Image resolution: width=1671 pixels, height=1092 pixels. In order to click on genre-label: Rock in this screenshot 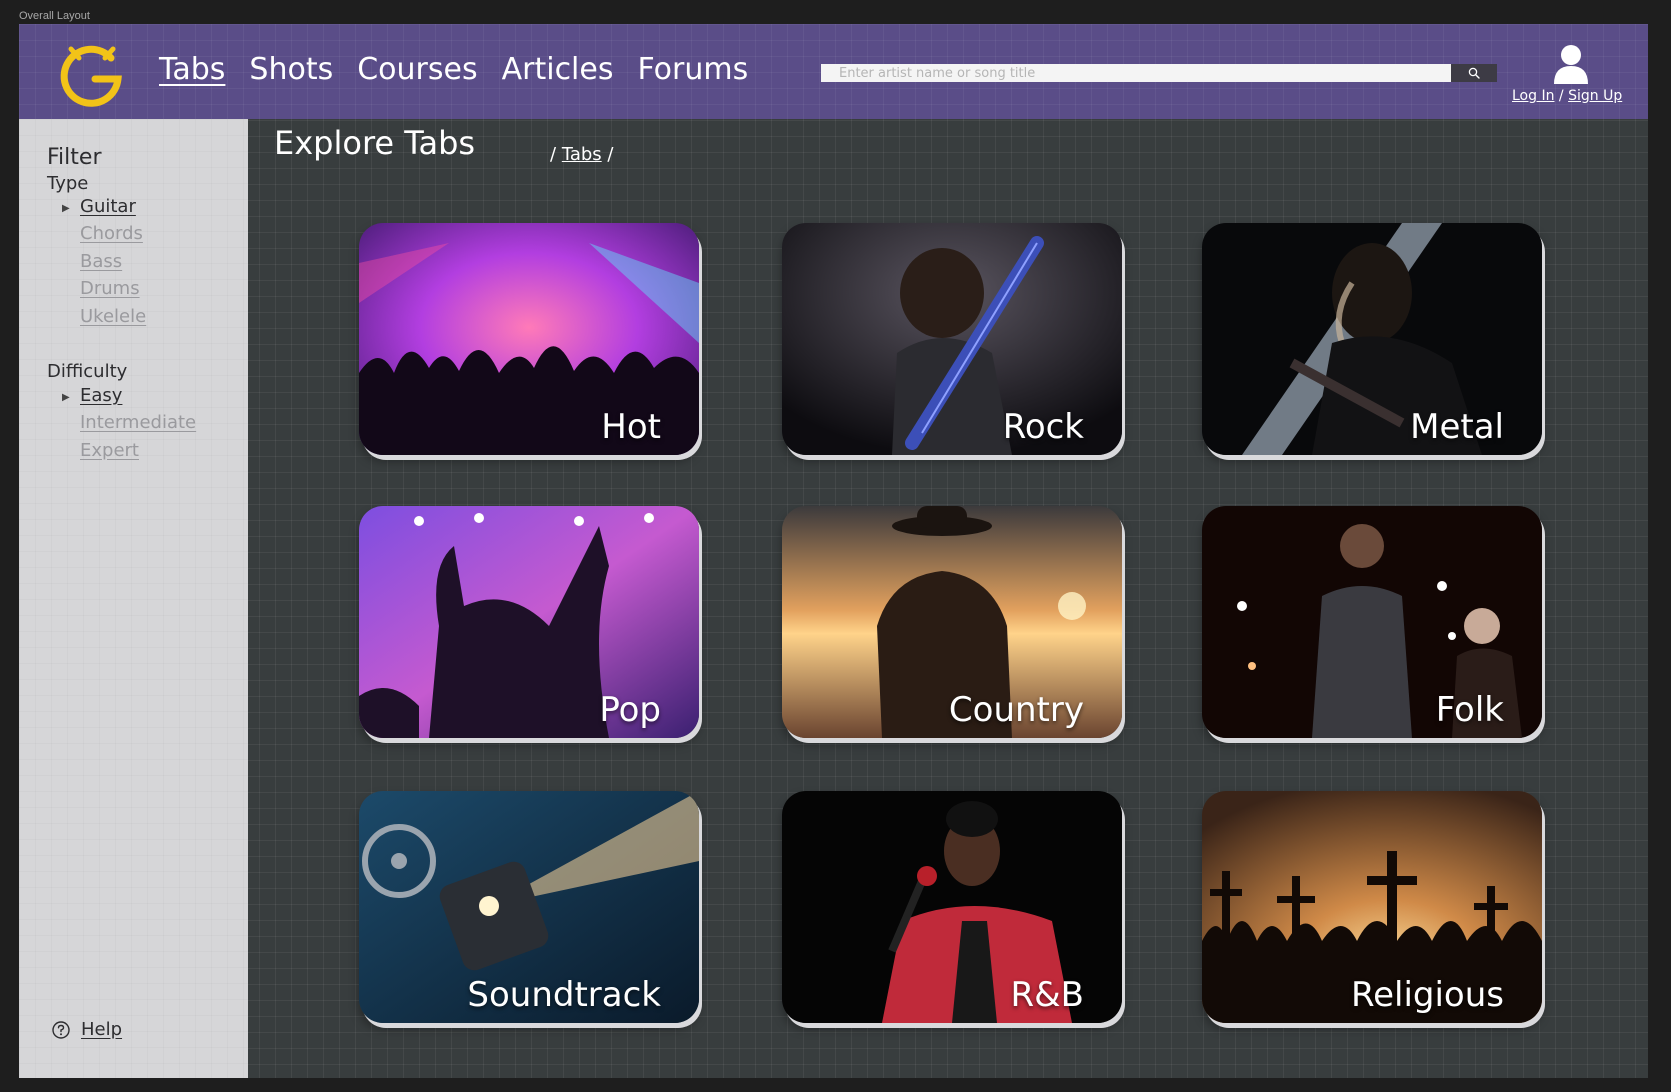, I will do `click(1043, 427)`.